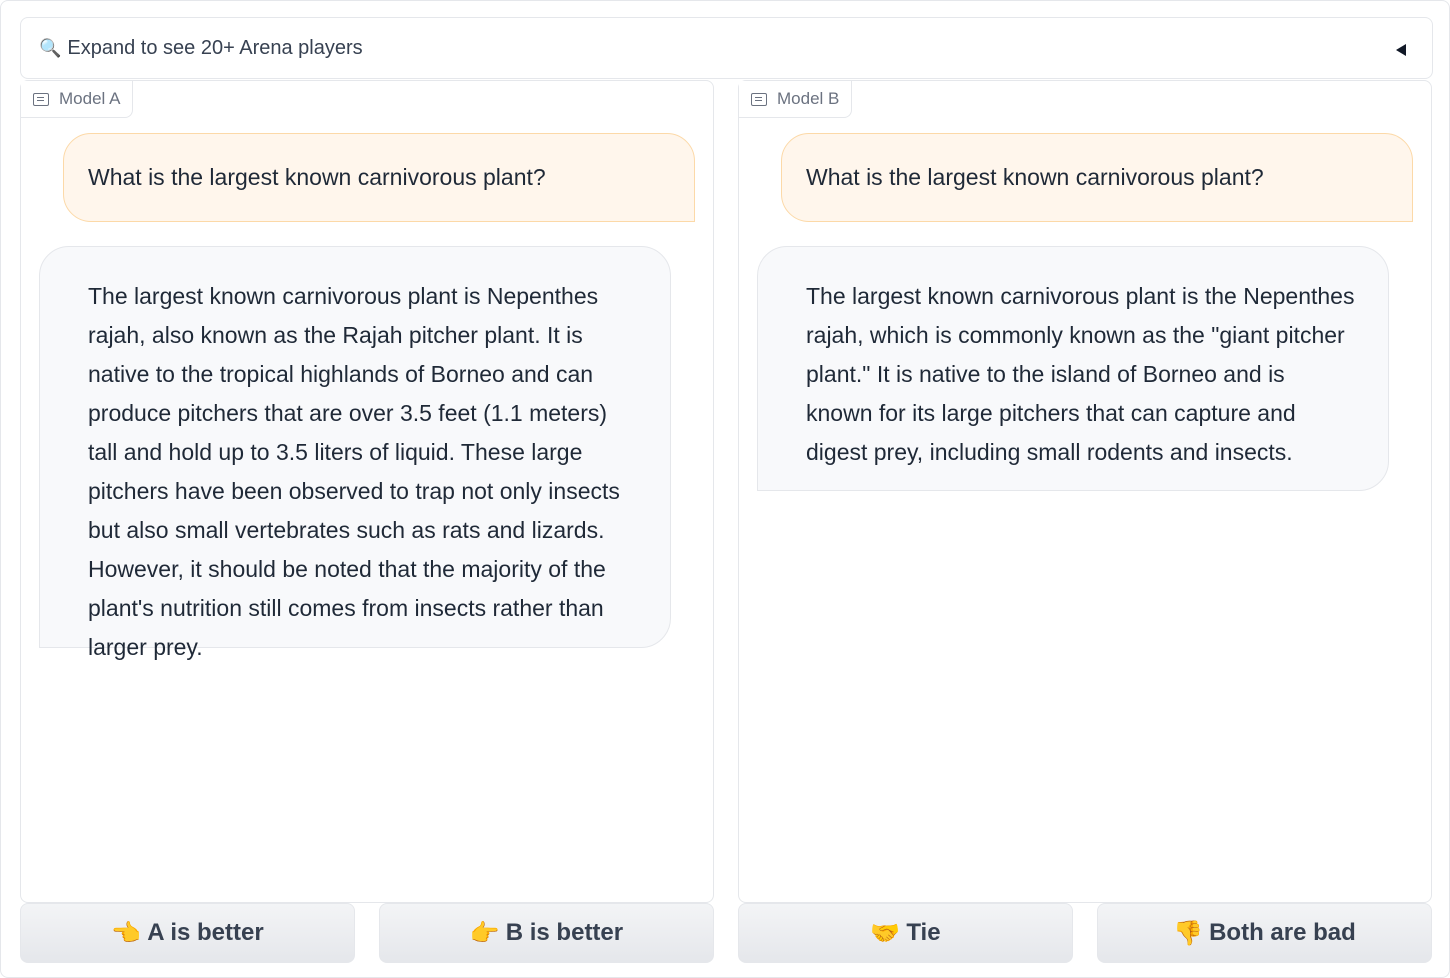 The image size is (1450, 978). What do you see at coordinates (726, 48) in the screenshot?
I see `arena-players-accordion: 🔍 Expand to see 20+ Arena players` at bounding box center [726, 48].